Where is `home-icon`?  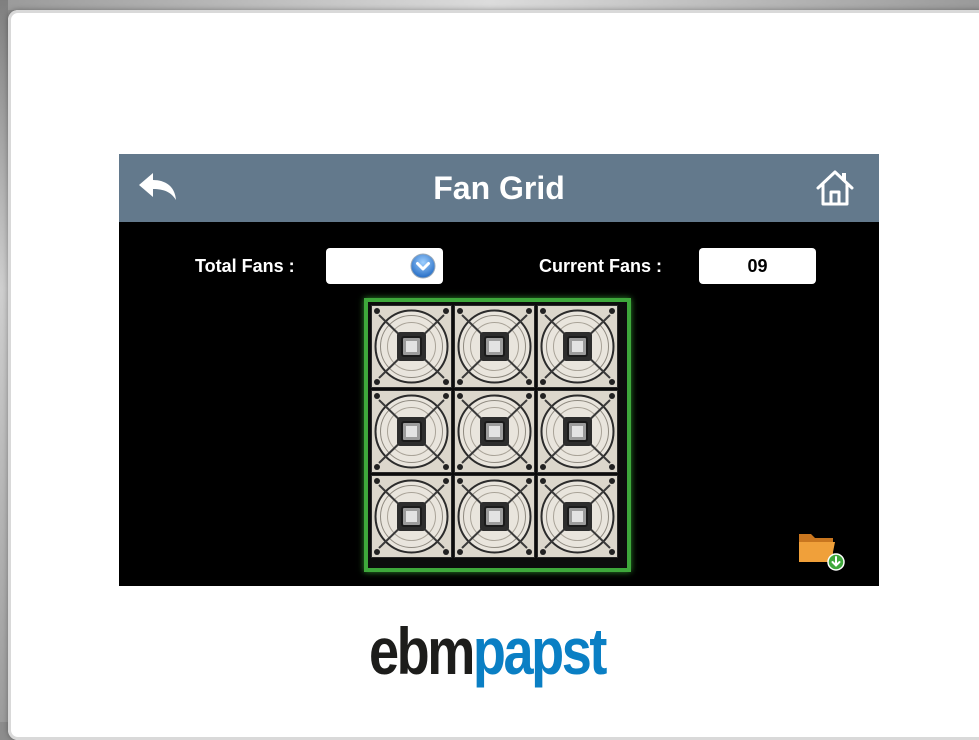 home-icon is located at coordinates (835, 188).